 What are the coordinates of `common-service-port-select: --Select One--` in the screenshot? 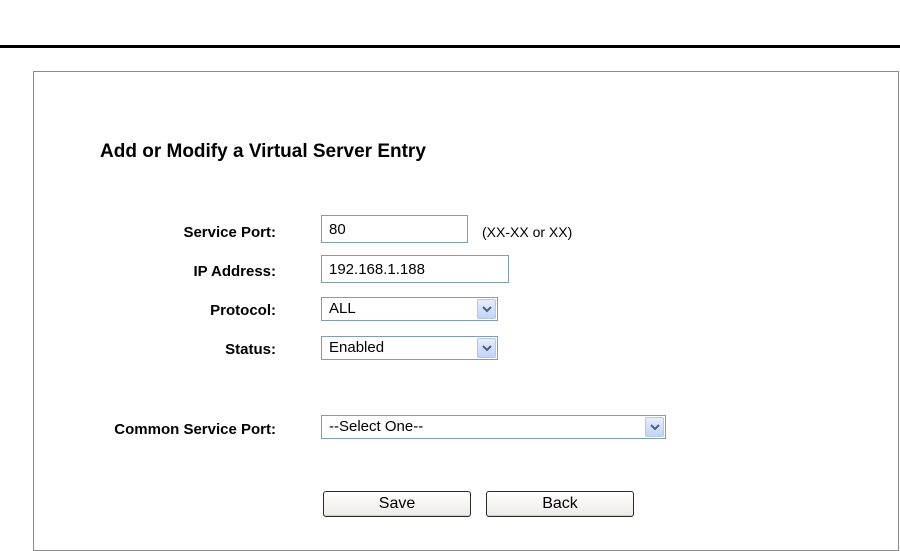 It's located at (493, 427).